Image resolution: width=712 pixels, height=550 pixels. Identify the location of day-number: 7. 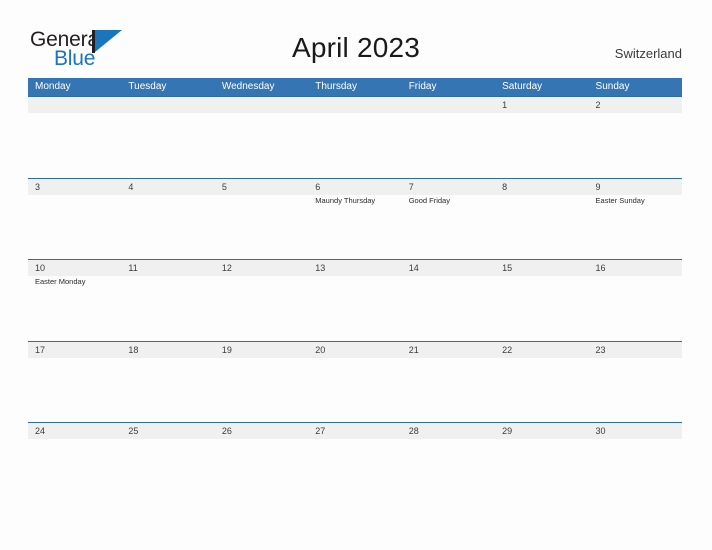
(411, 186).